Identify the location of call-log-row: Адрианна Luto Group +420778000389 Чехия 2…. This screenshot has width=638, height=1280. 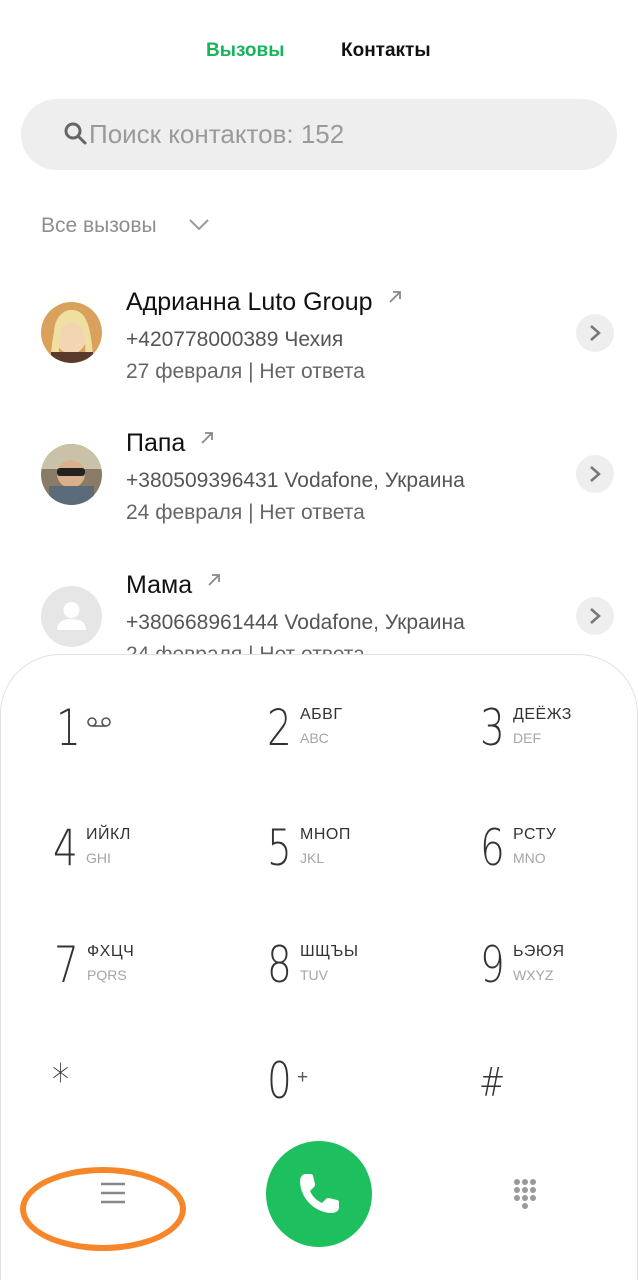
(319, 343).